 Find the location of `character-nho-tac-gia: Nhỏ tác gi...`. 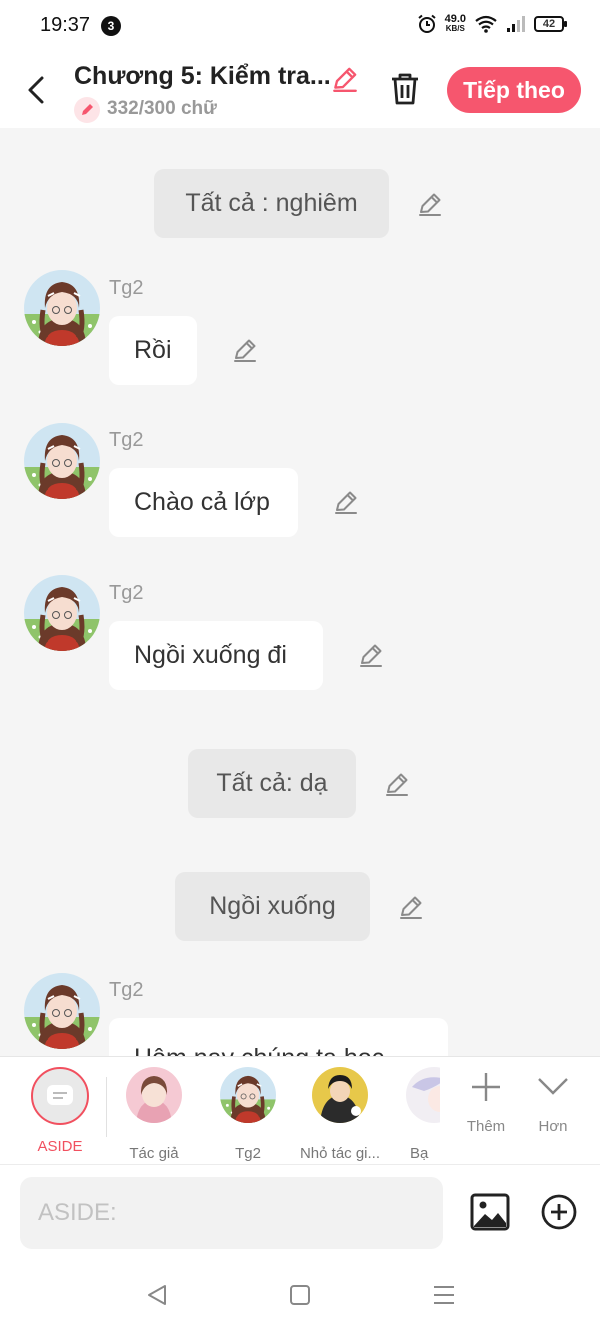

character-nho-tac-gia: Nhỏ tác gi... is located at coordinates (340, 1114).